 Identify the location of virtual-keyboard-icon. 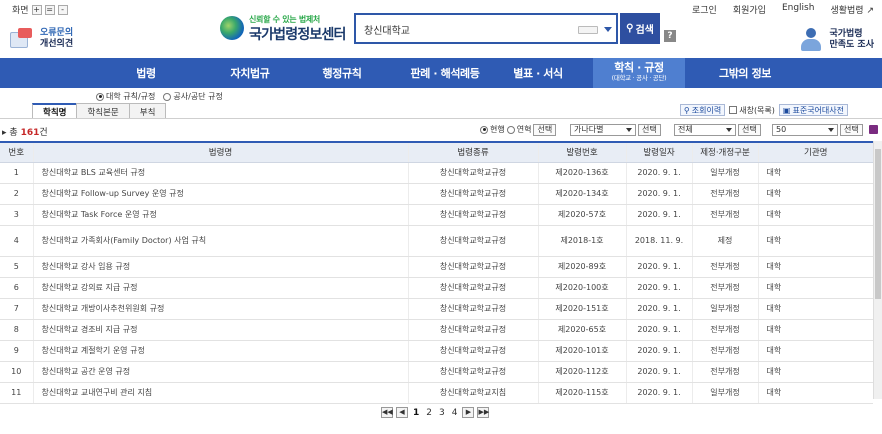
(588, 30).